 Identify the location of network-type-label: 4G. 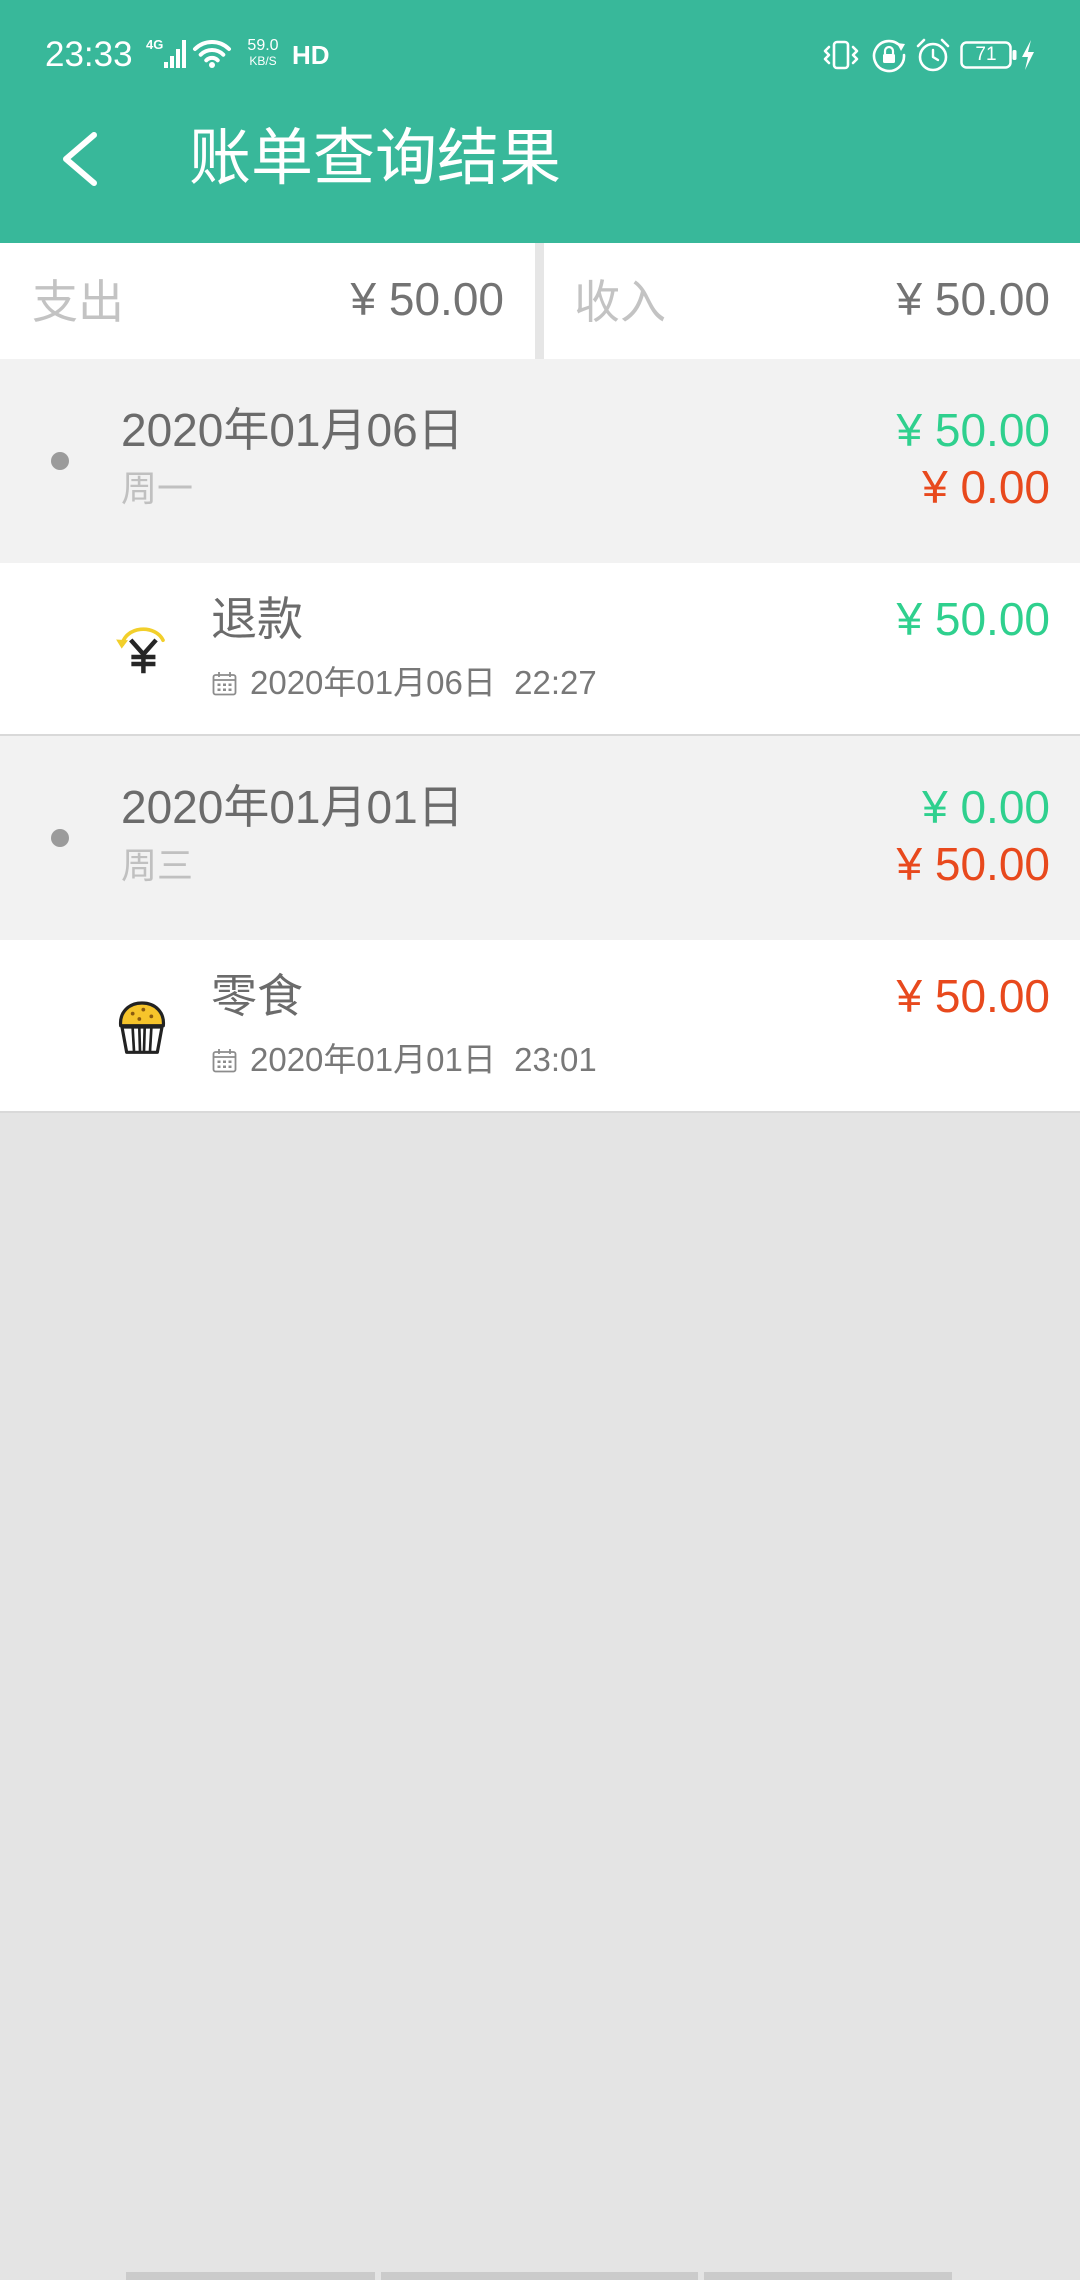
(155, 44).